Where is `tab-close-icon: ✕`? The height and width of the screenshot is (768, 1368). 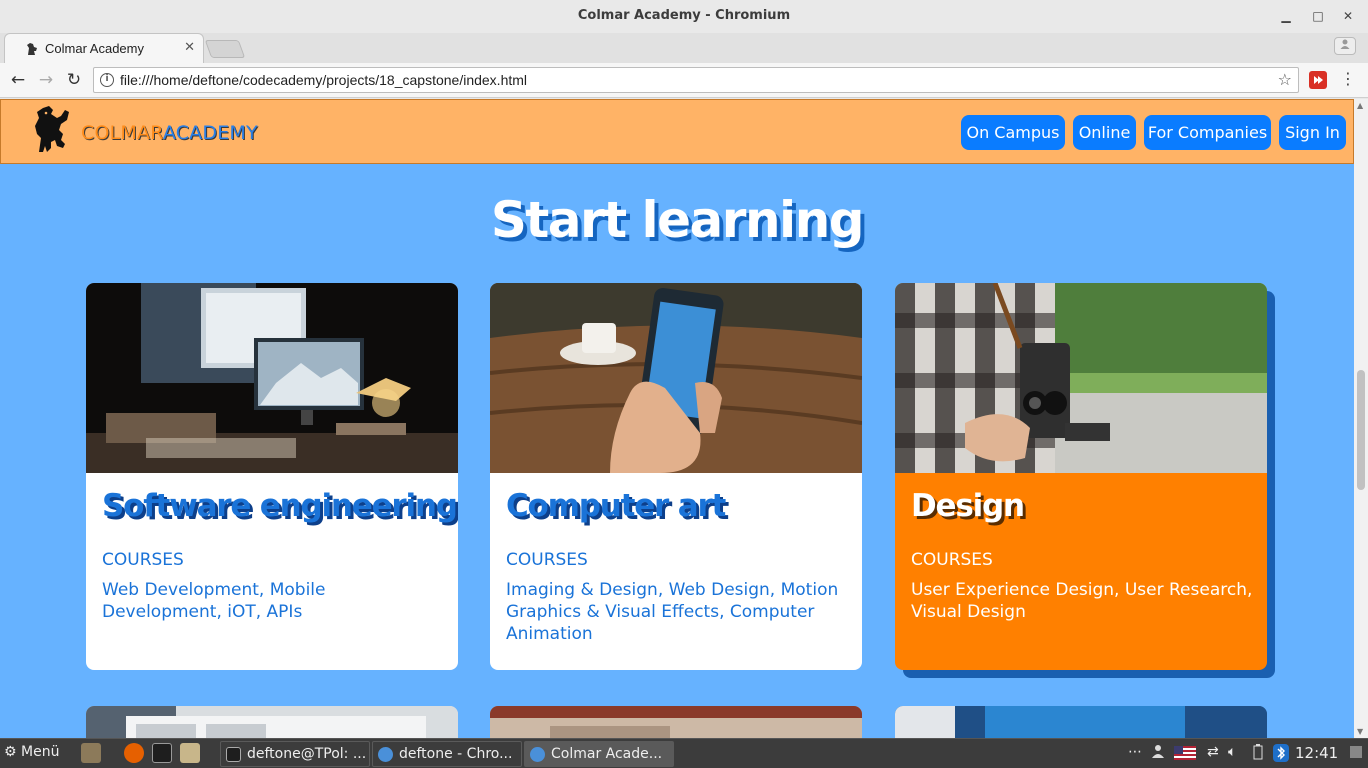
tab-close-icon: ✕ is located at coordinates (189, 47).